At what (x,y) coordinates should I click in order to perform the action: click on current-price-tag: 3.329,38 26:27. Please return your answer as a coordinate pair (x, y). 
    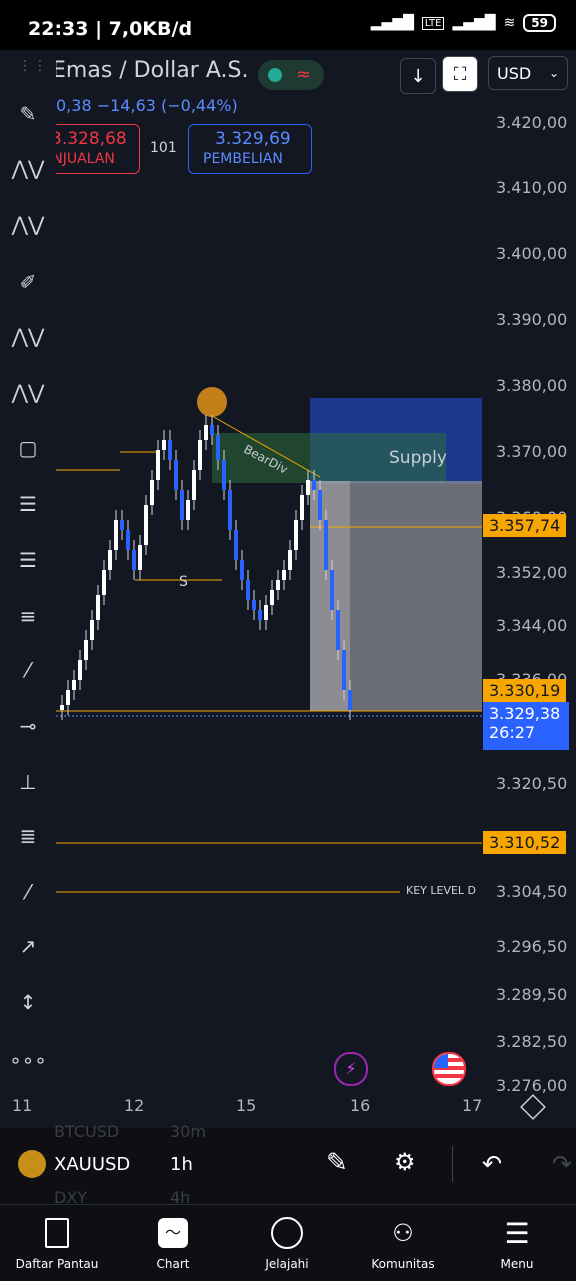
    Looking at the image, I should click on (526, 726).